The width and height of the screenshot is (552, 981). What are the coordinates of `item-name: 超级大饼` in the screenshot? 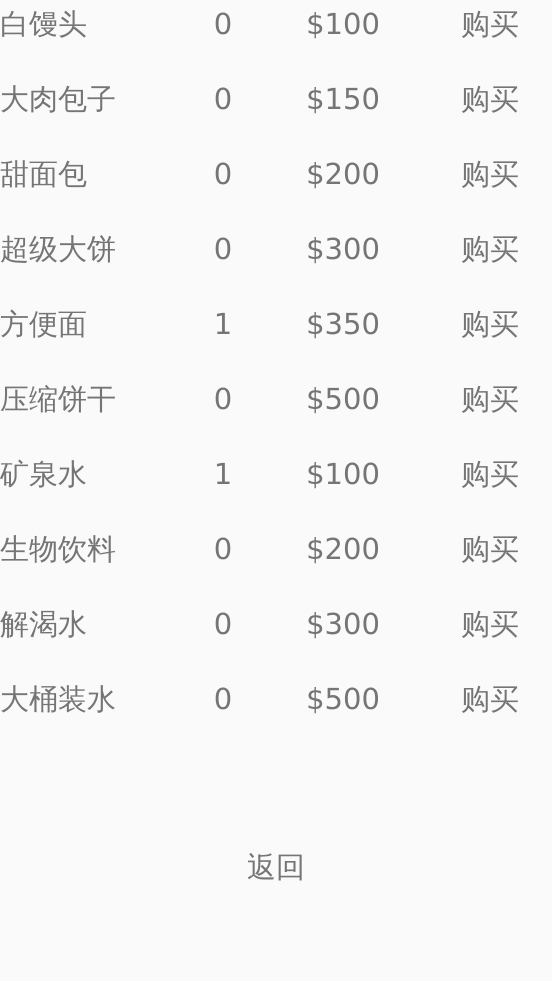 It's located at (58, 249).